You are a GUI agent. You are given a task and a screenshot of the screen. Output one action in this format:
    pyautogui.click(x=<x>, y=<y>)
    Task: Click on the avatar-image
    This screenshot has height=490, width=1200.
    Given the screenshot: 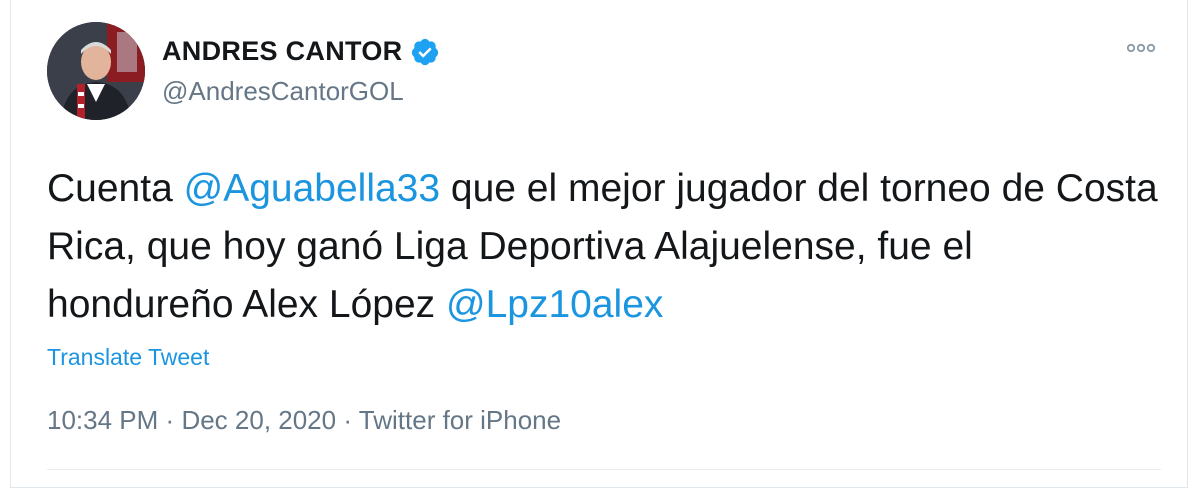 What is the action you would take?
    pyautogui.click(x=96, y=71)
    